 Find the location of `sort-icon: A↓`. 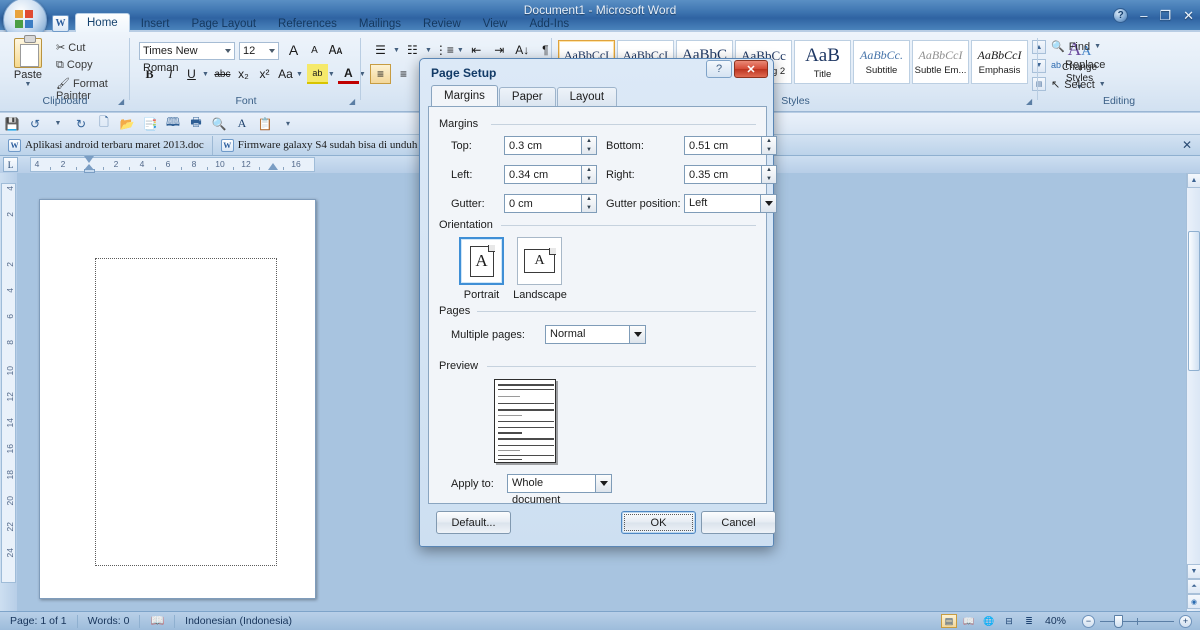

sort-icon: A↓ is located at coordinates (522, 50).